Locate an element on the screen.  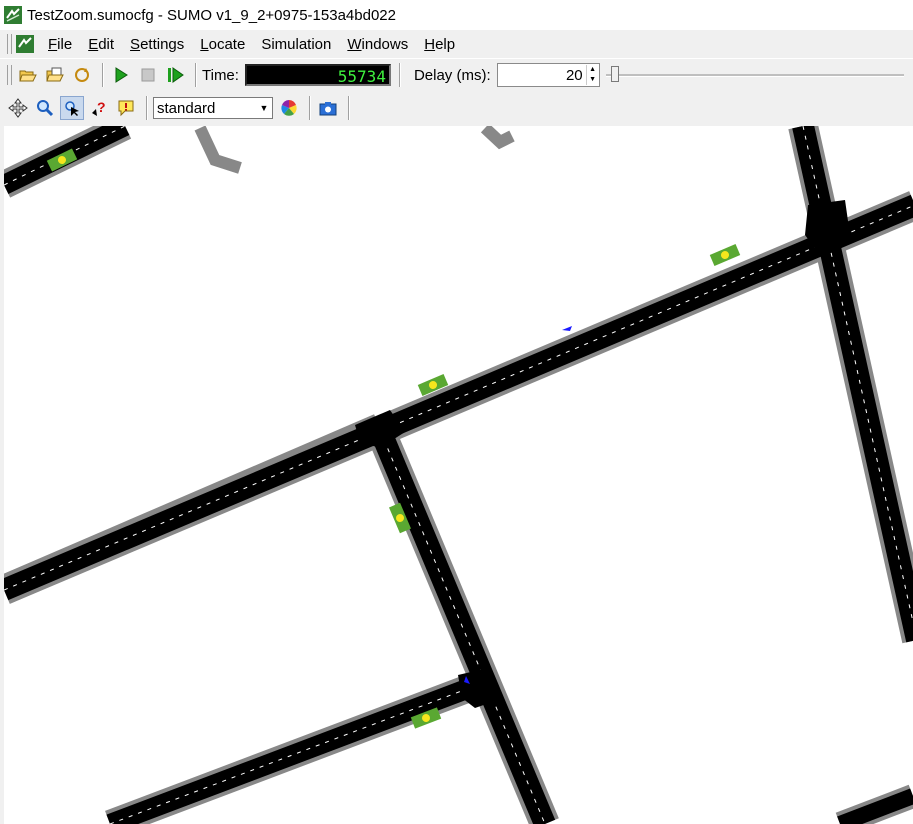
open-network-icon is located at coordinates (55, 74).